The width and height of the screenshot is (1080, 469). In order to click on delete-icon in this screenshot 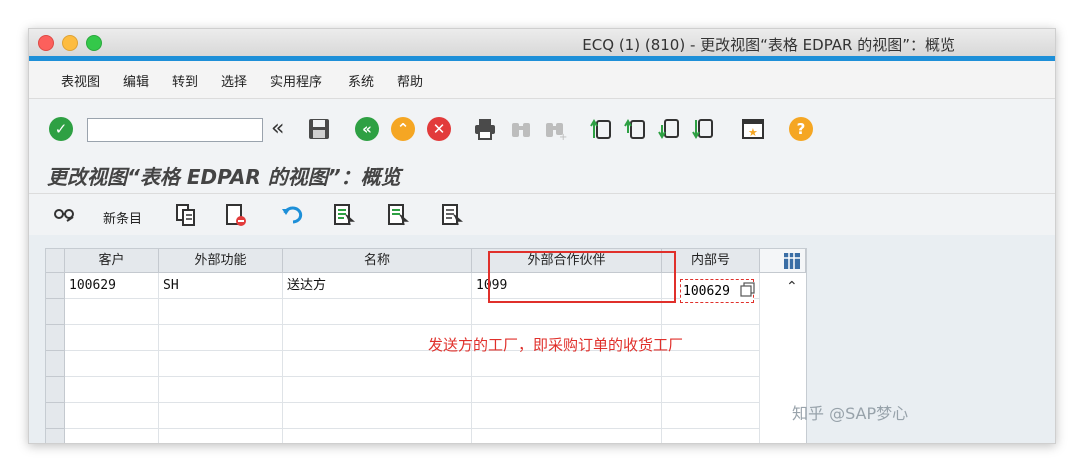, I will do `click(236, 215)`.